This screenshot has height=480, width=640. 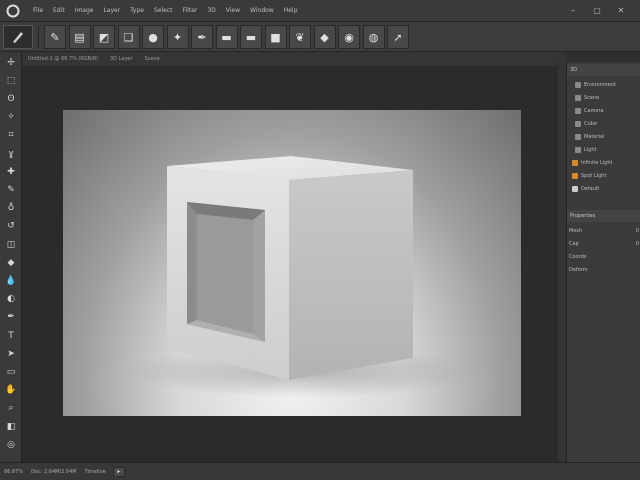 I want to click on move-tool-icon: ✢, so click(x=11, y=63).